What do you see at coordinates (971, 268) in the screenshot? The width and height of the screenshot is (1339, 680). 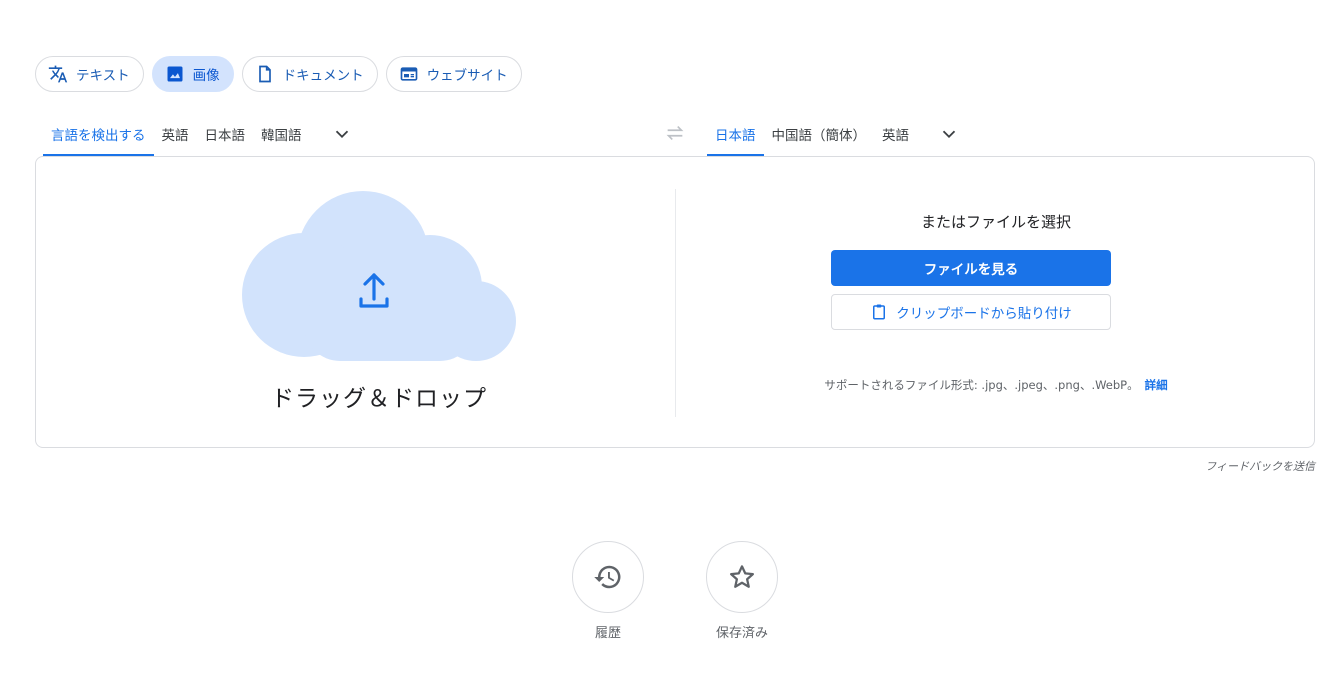 I see `browse-files-button: ファイルを見る` at bounding box center [971, 268].